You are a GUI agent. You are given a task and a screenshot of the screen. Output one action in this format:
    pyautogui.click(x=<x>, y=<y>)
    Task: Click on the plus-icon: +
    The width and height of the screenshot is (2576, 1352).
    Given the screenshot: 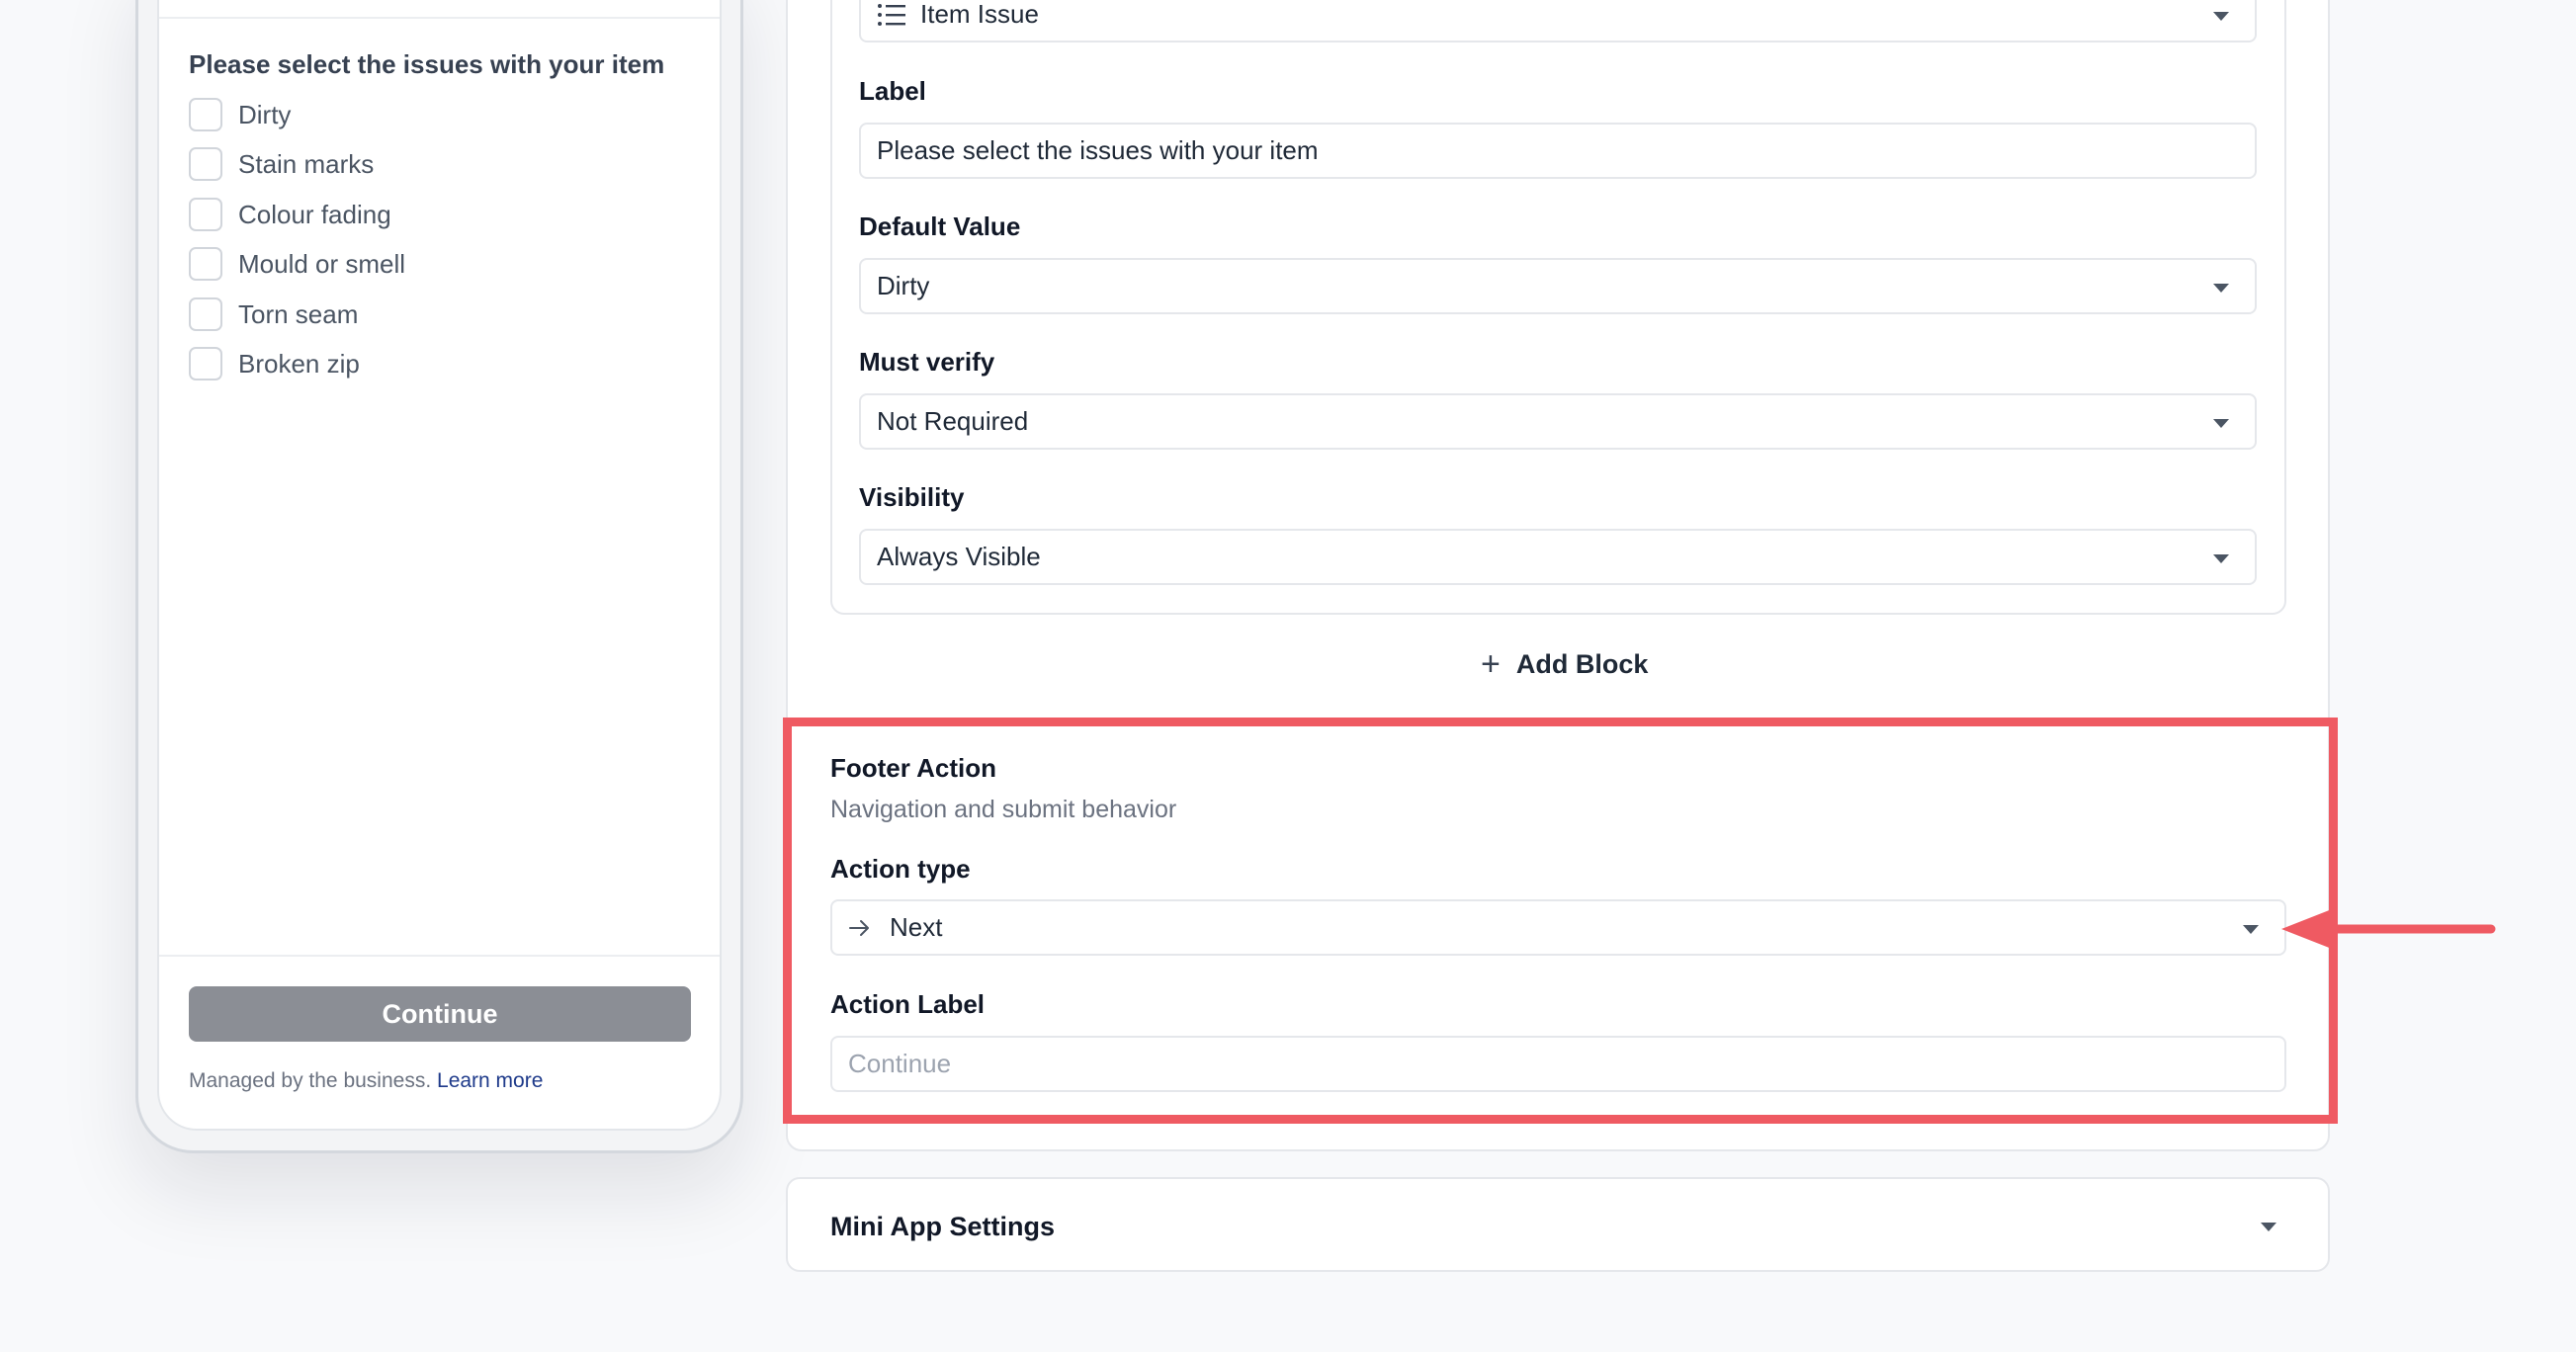 What is the action you would take?
    pyautogui.click(x=1491, y=664)
    